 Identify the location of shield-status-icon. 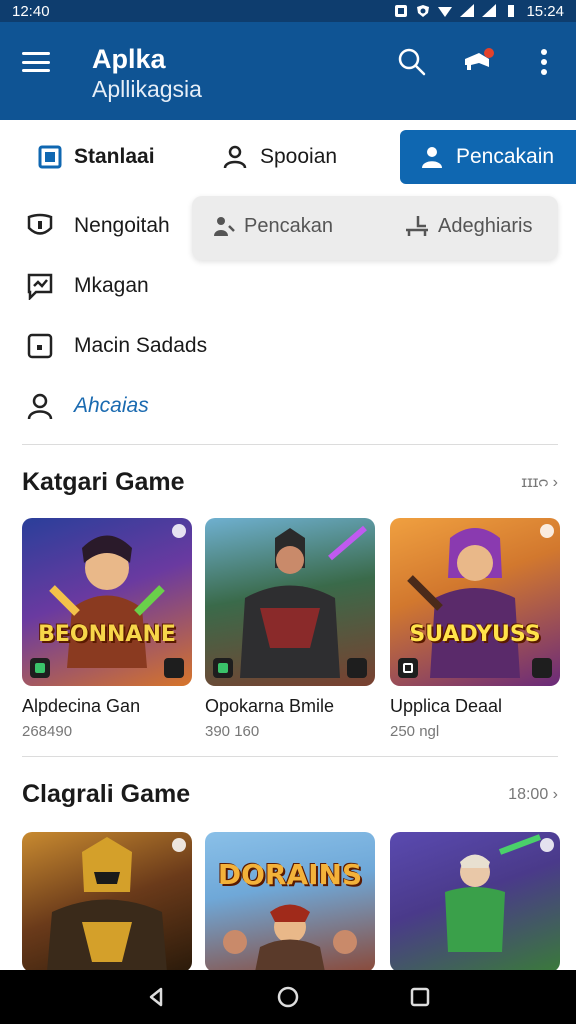
(423, 11).